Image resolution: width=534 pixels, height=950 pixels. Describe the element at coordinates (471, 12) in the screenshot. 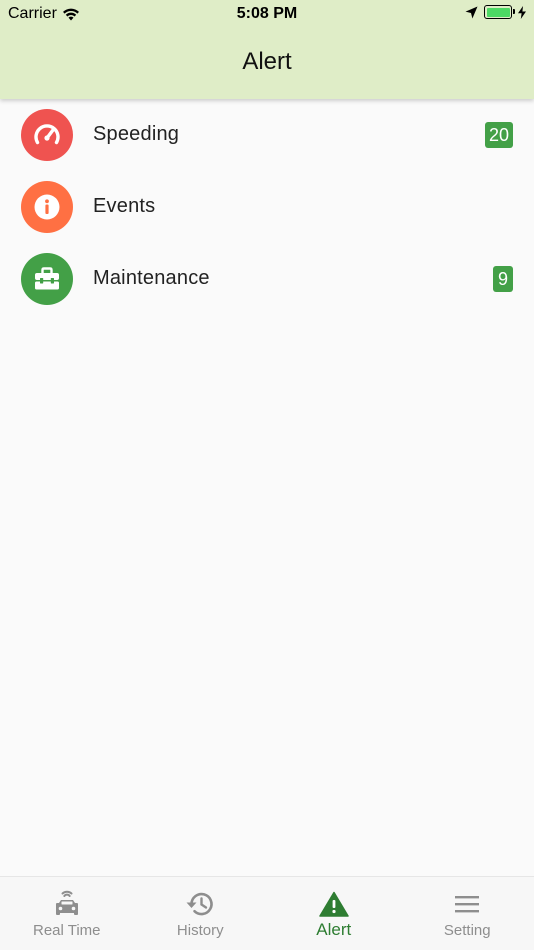

I see `location-arrow-icon` at that location.